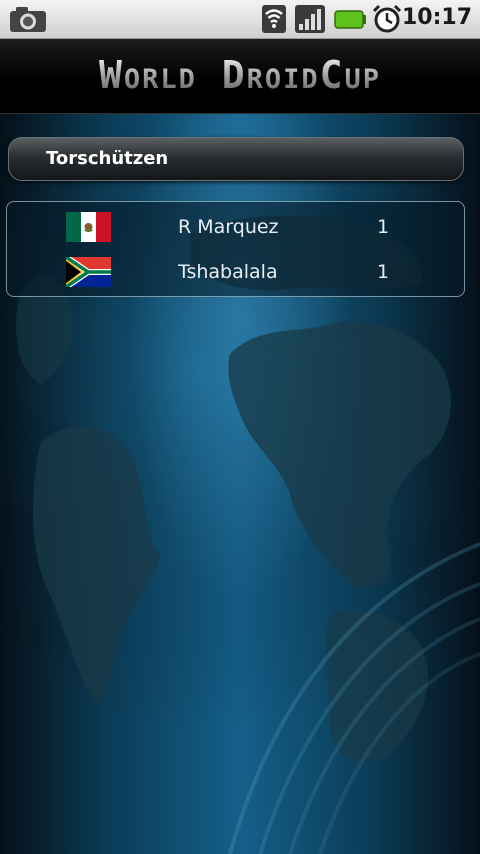 Image resolution: width=480 pixels, height=854 pixels. What do you see at coordinates (387, 18) in the screenshot?
I see `alarm-icon` at bounding box center [387, 18].